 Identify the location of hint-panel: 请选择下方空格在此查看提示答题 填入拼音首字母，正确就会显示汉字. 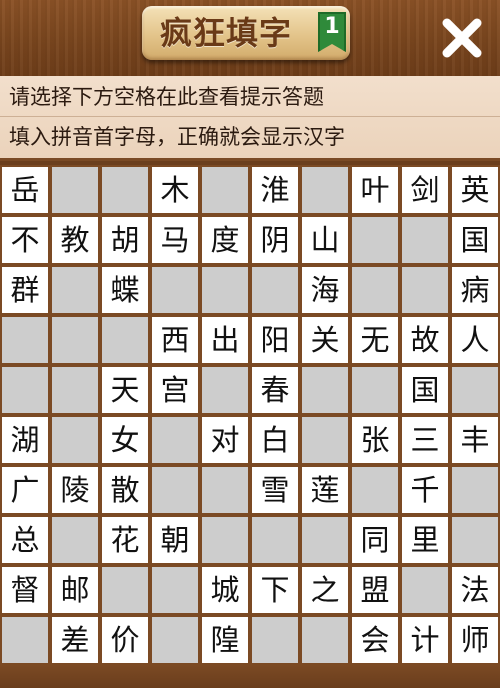
(250, 118).